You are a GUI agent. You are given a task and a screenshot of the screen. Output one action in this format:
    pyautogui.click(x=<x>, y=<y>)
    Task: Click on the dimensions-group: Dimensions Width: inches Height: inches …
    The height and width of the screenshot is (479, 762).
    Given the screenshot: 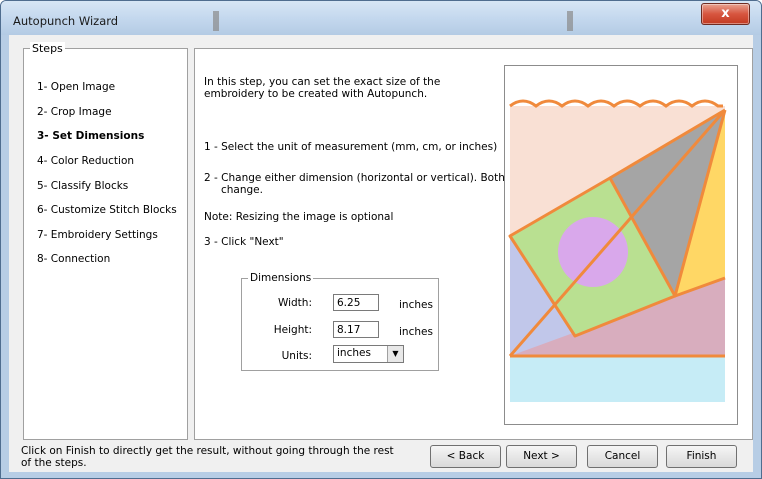 What is the action you would take?
    pyautogui.click(x=340, y=321)
    